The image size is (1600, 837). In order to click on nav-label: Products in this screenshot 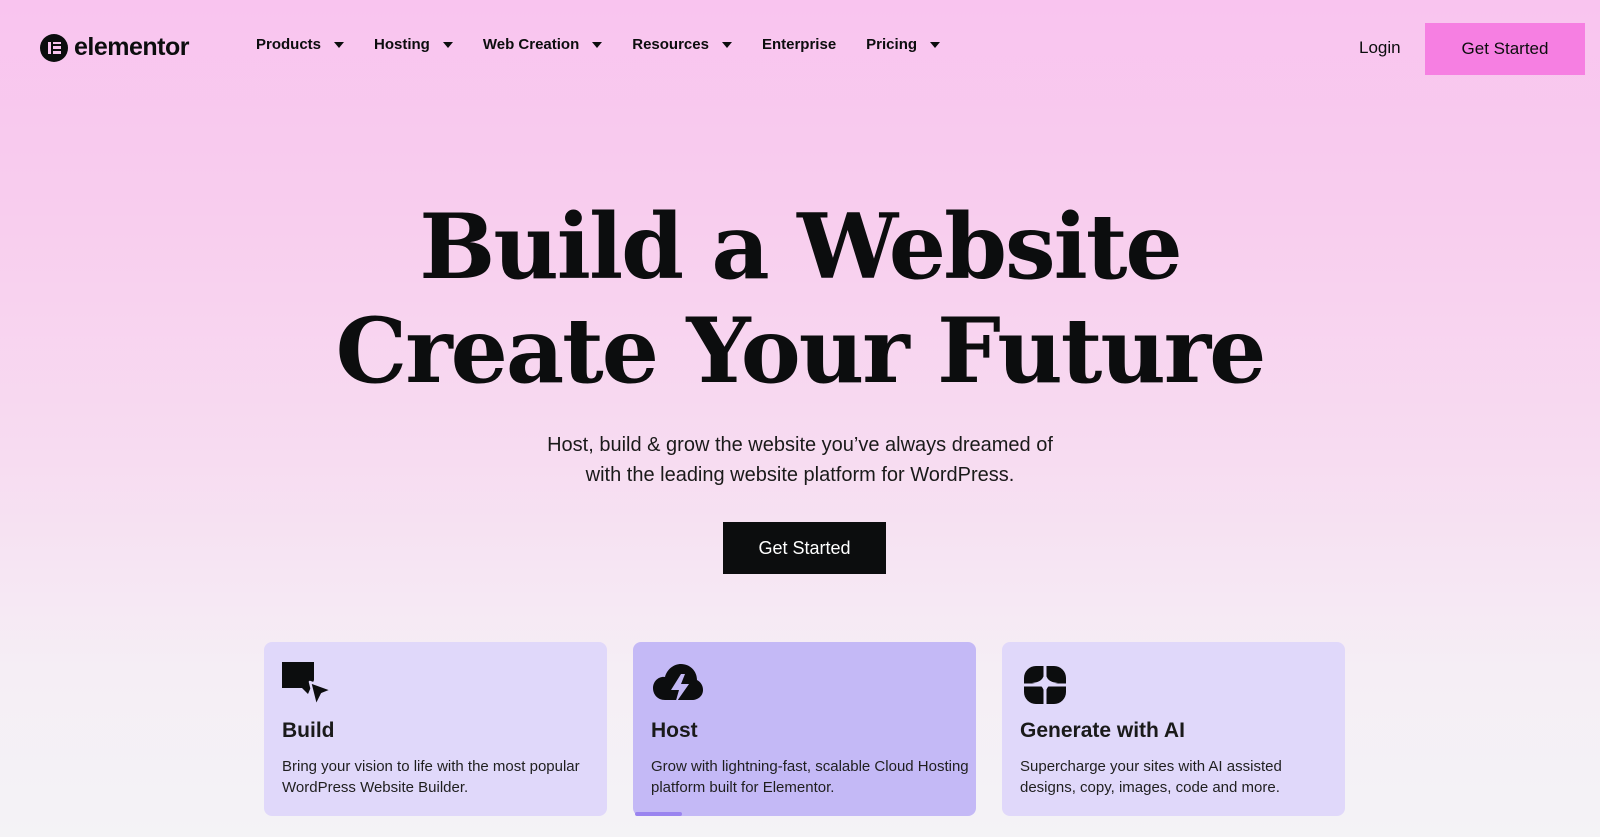, I will do `click(289, 44)`.